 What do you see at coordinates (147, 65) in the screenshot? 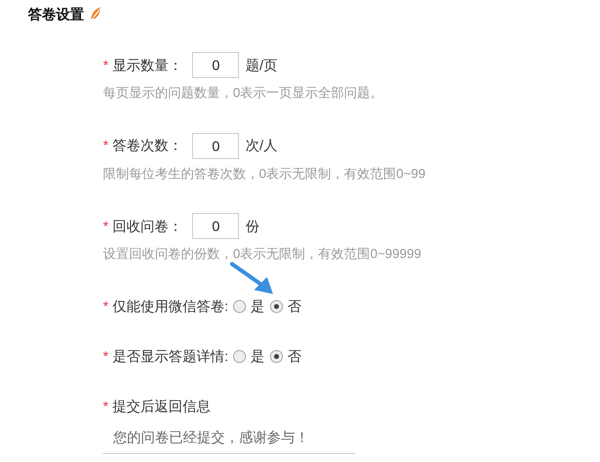
I see `field-label: 显示数量：` at bounding box center [147, 65].